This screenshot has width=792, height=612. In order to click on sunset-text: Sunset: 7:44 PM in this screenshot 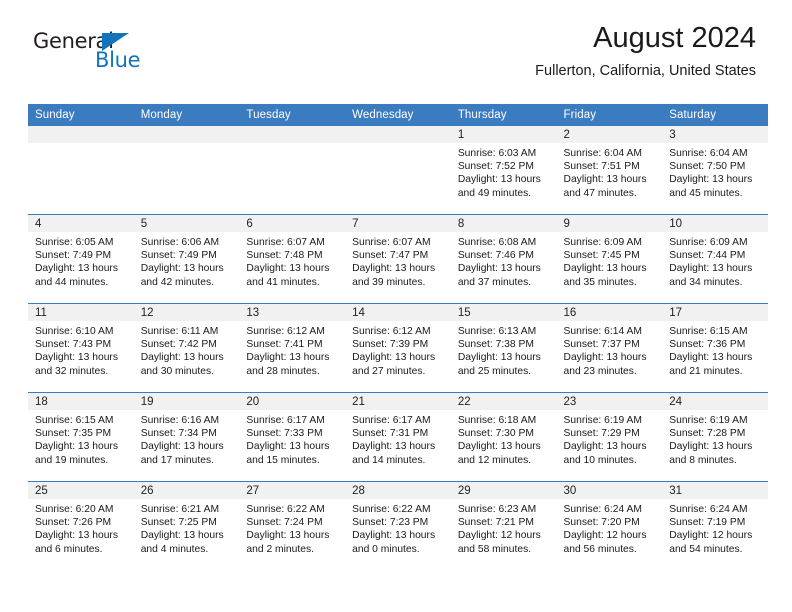, I will do `click(707, 256)`.